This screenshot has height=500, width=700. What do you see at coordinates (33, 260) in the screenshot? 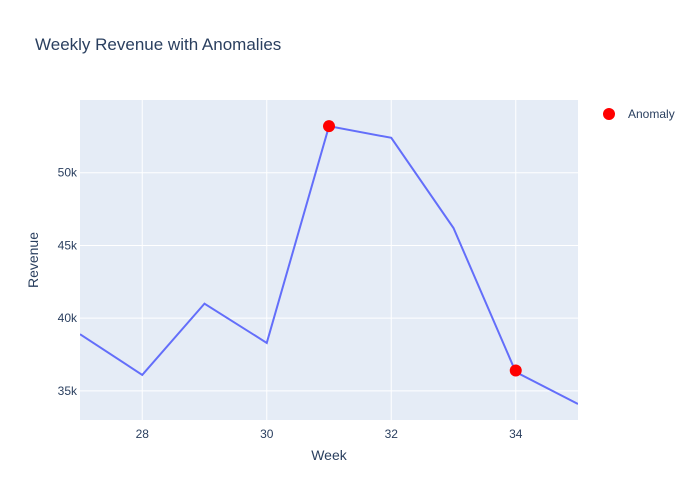
I see `y-axis-title: Revenue` at bounding box center [33, 260].